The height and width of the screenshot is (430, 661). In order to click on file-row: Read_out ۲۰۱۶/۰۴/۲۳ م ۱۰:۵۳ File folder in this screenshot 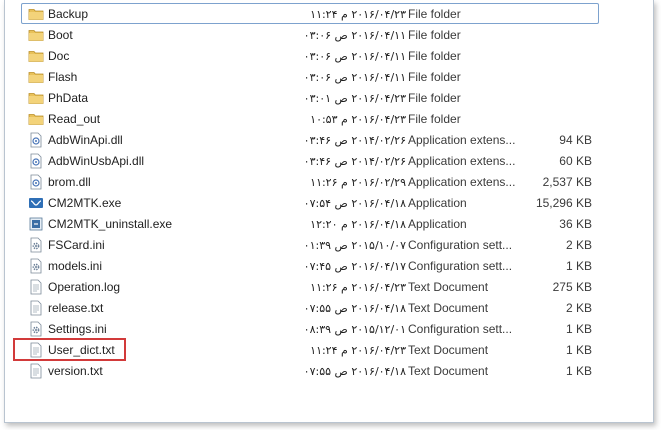, I will do `click(310, 118)`.